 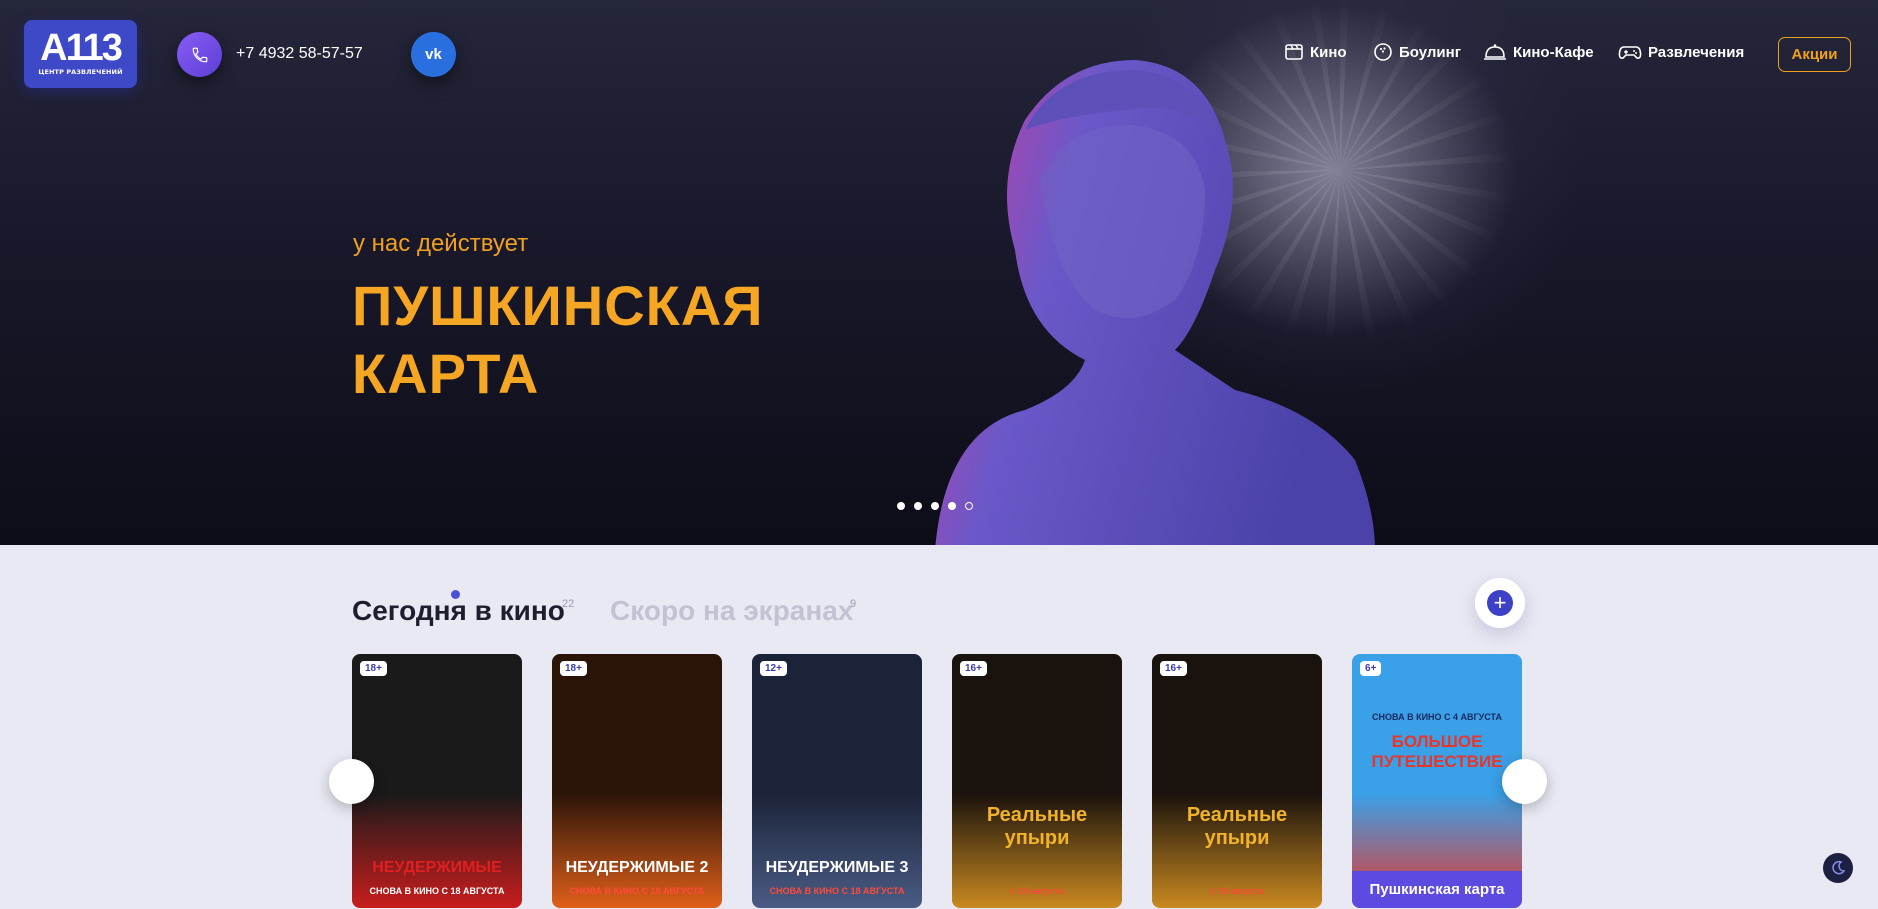 I want to click on vk-button: vk, so click(x=433, y=54).